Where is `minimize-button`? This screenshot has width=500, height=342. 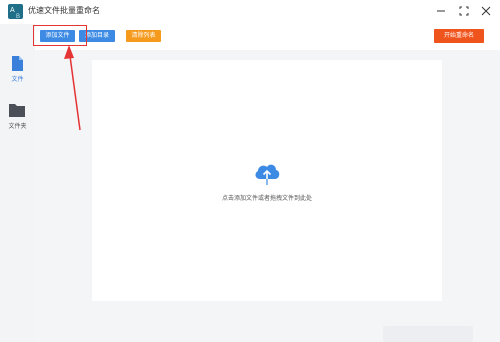
minimize-button is located at coordinates (441, 11).